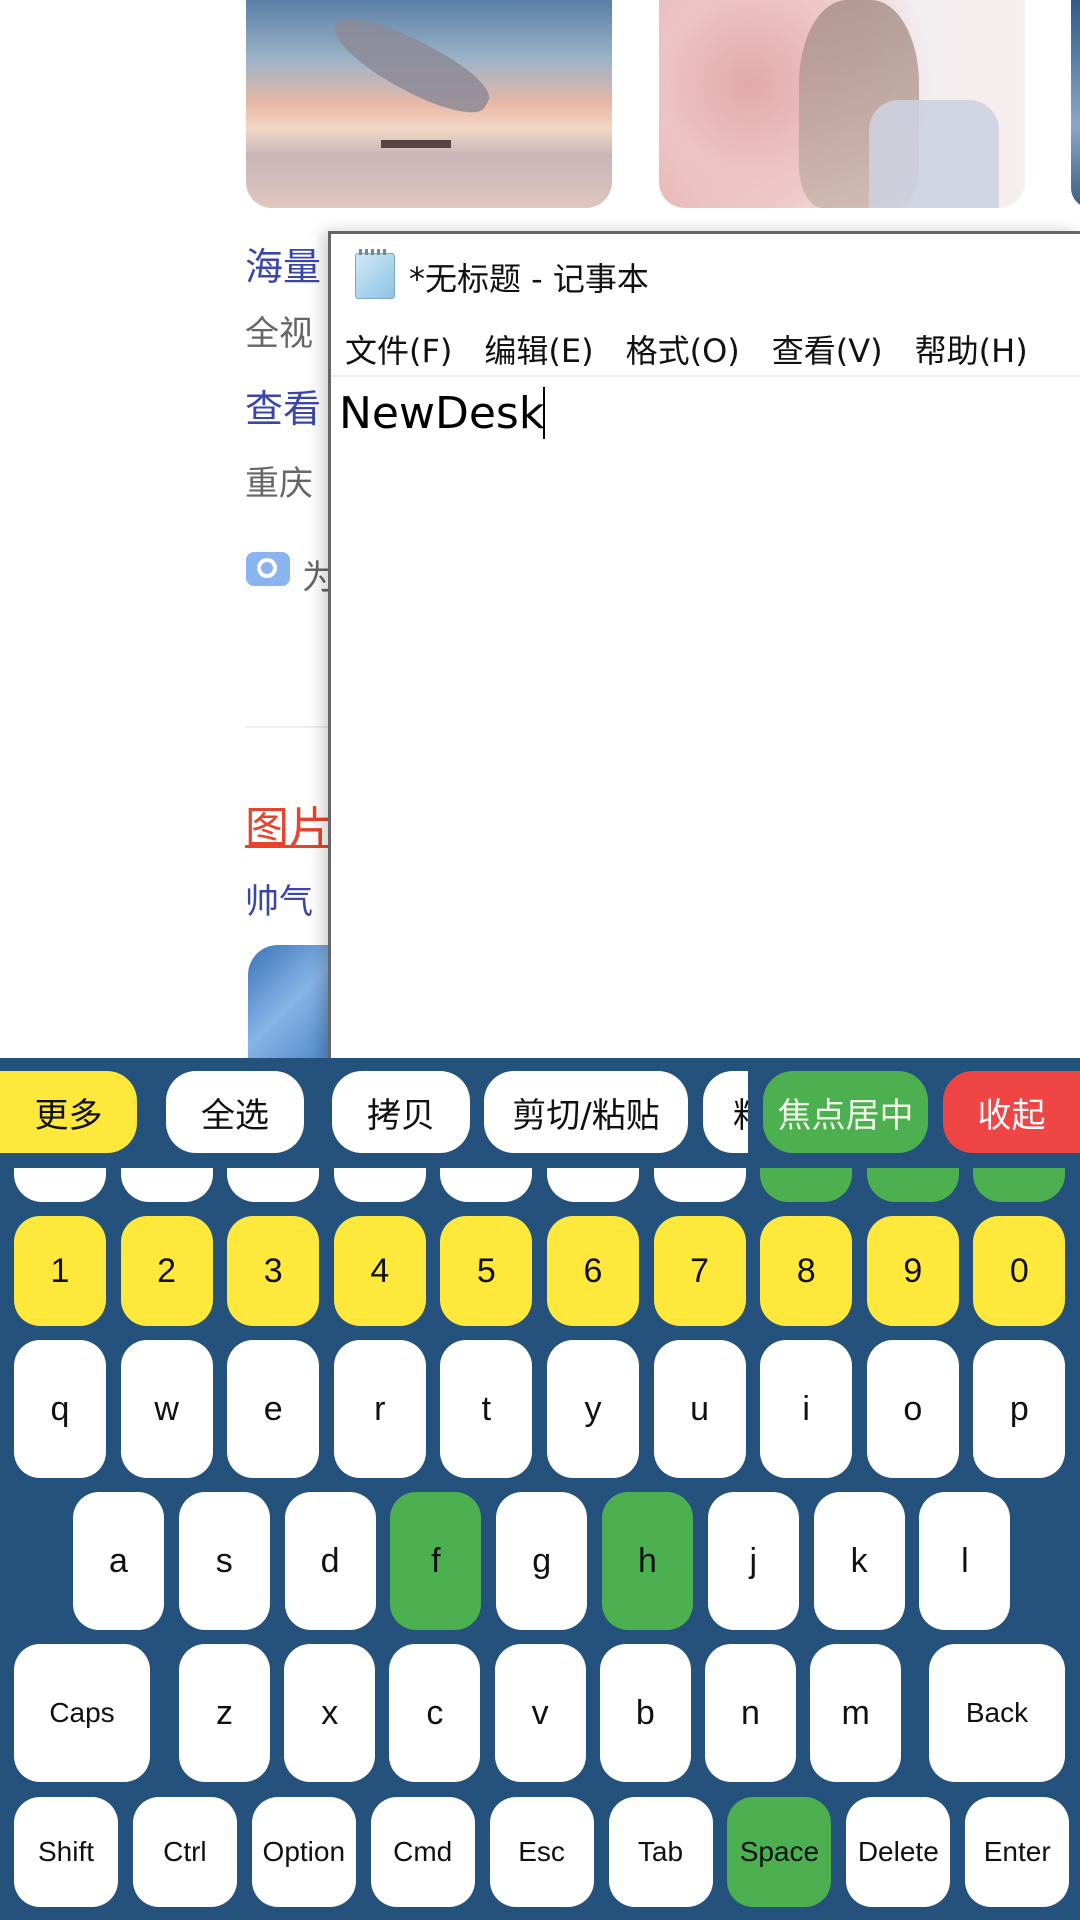 This screenshot has width=1080, height=1920. Describe the element at coordinates (436, 1561) in the screenshot. I see `key-f: f` at that location.